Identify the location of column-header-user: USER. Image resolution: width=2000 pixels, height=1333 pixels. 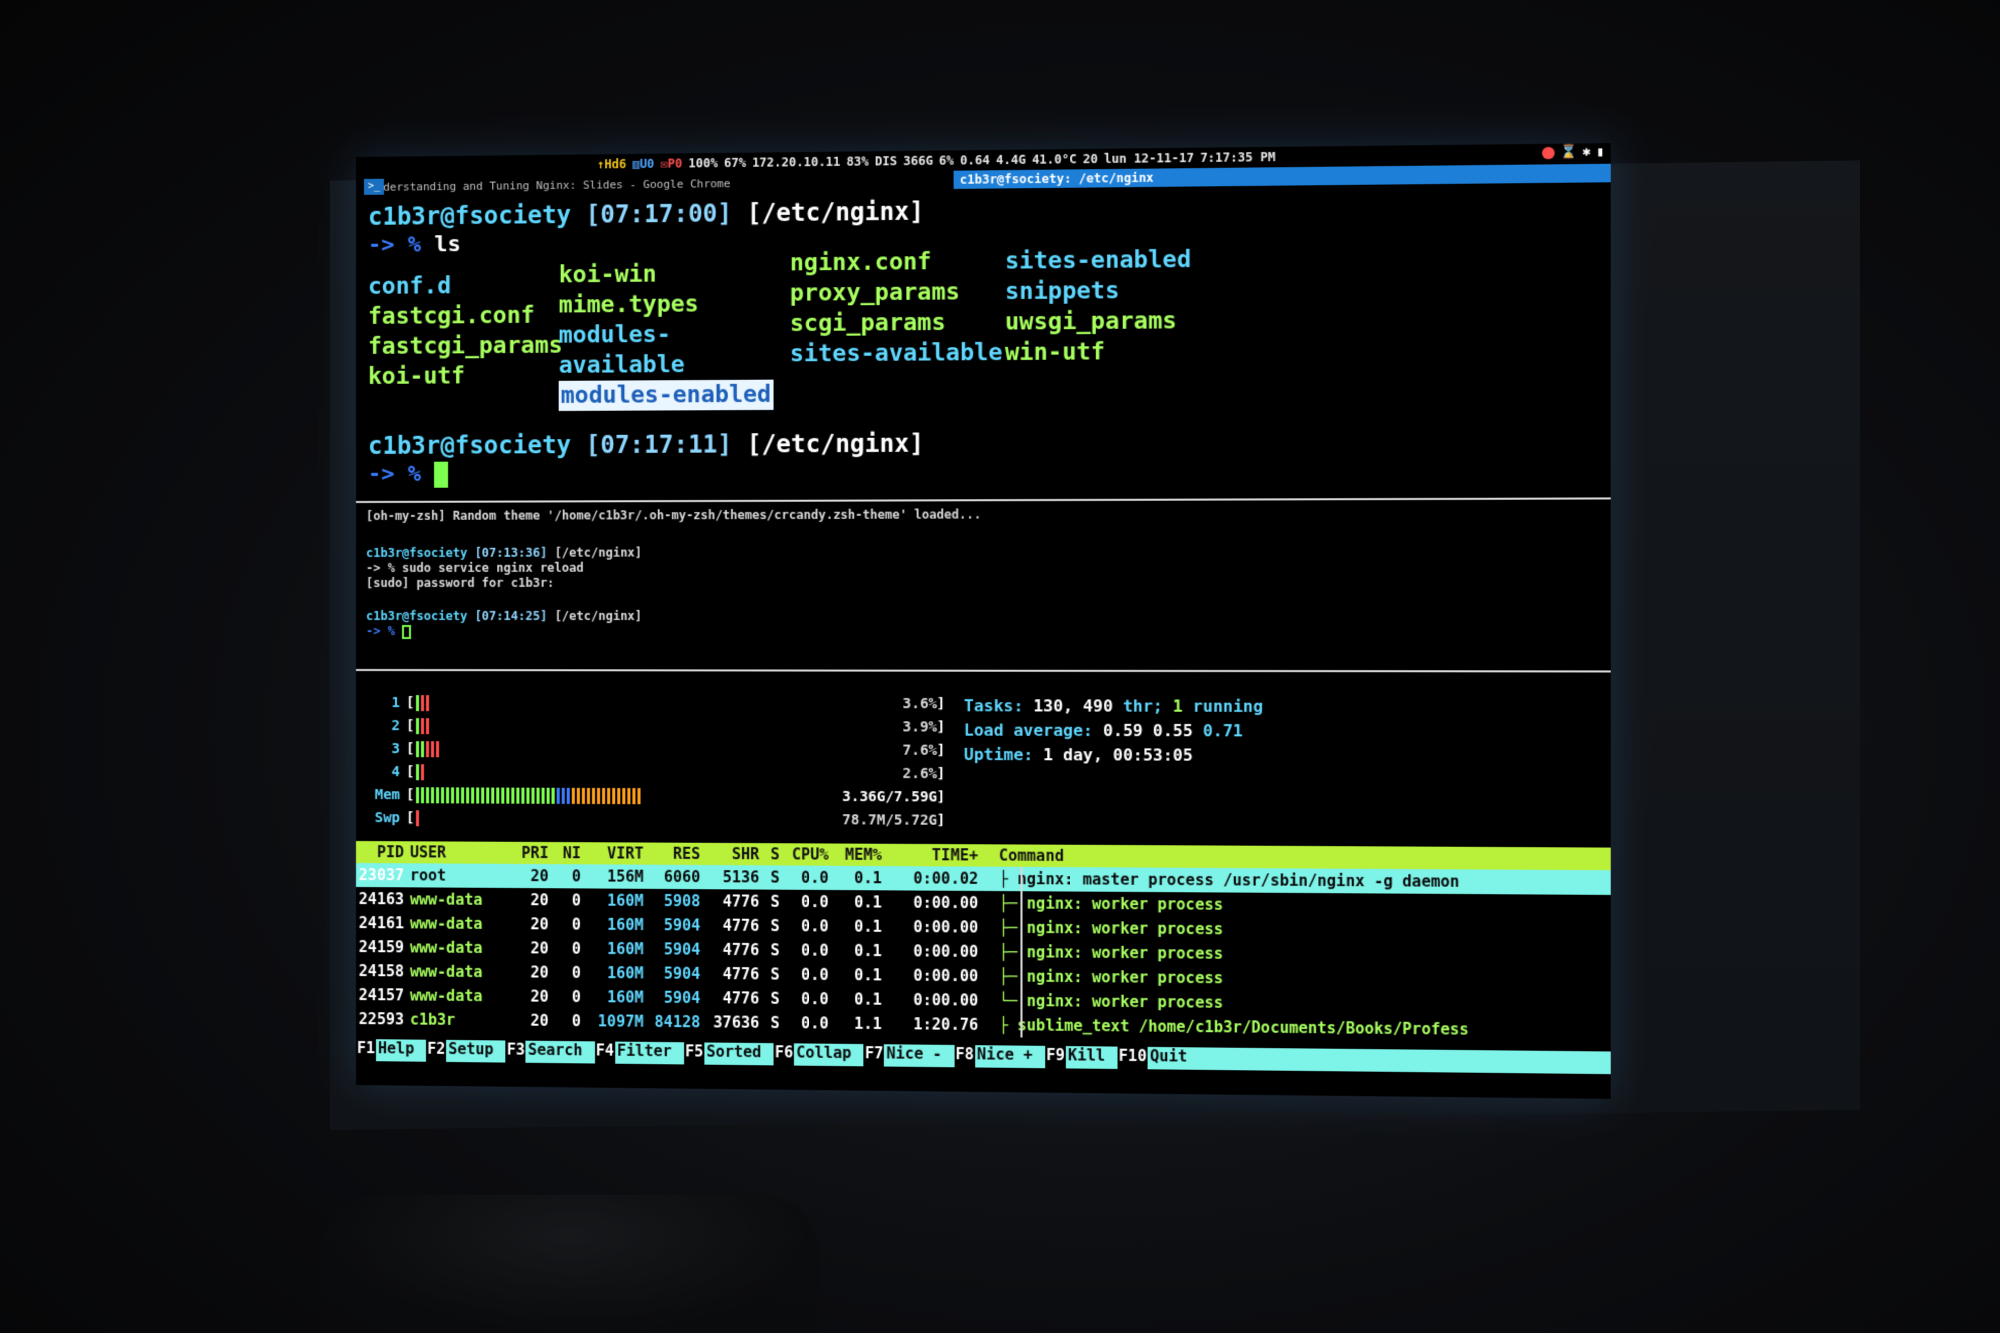
(460, 852).